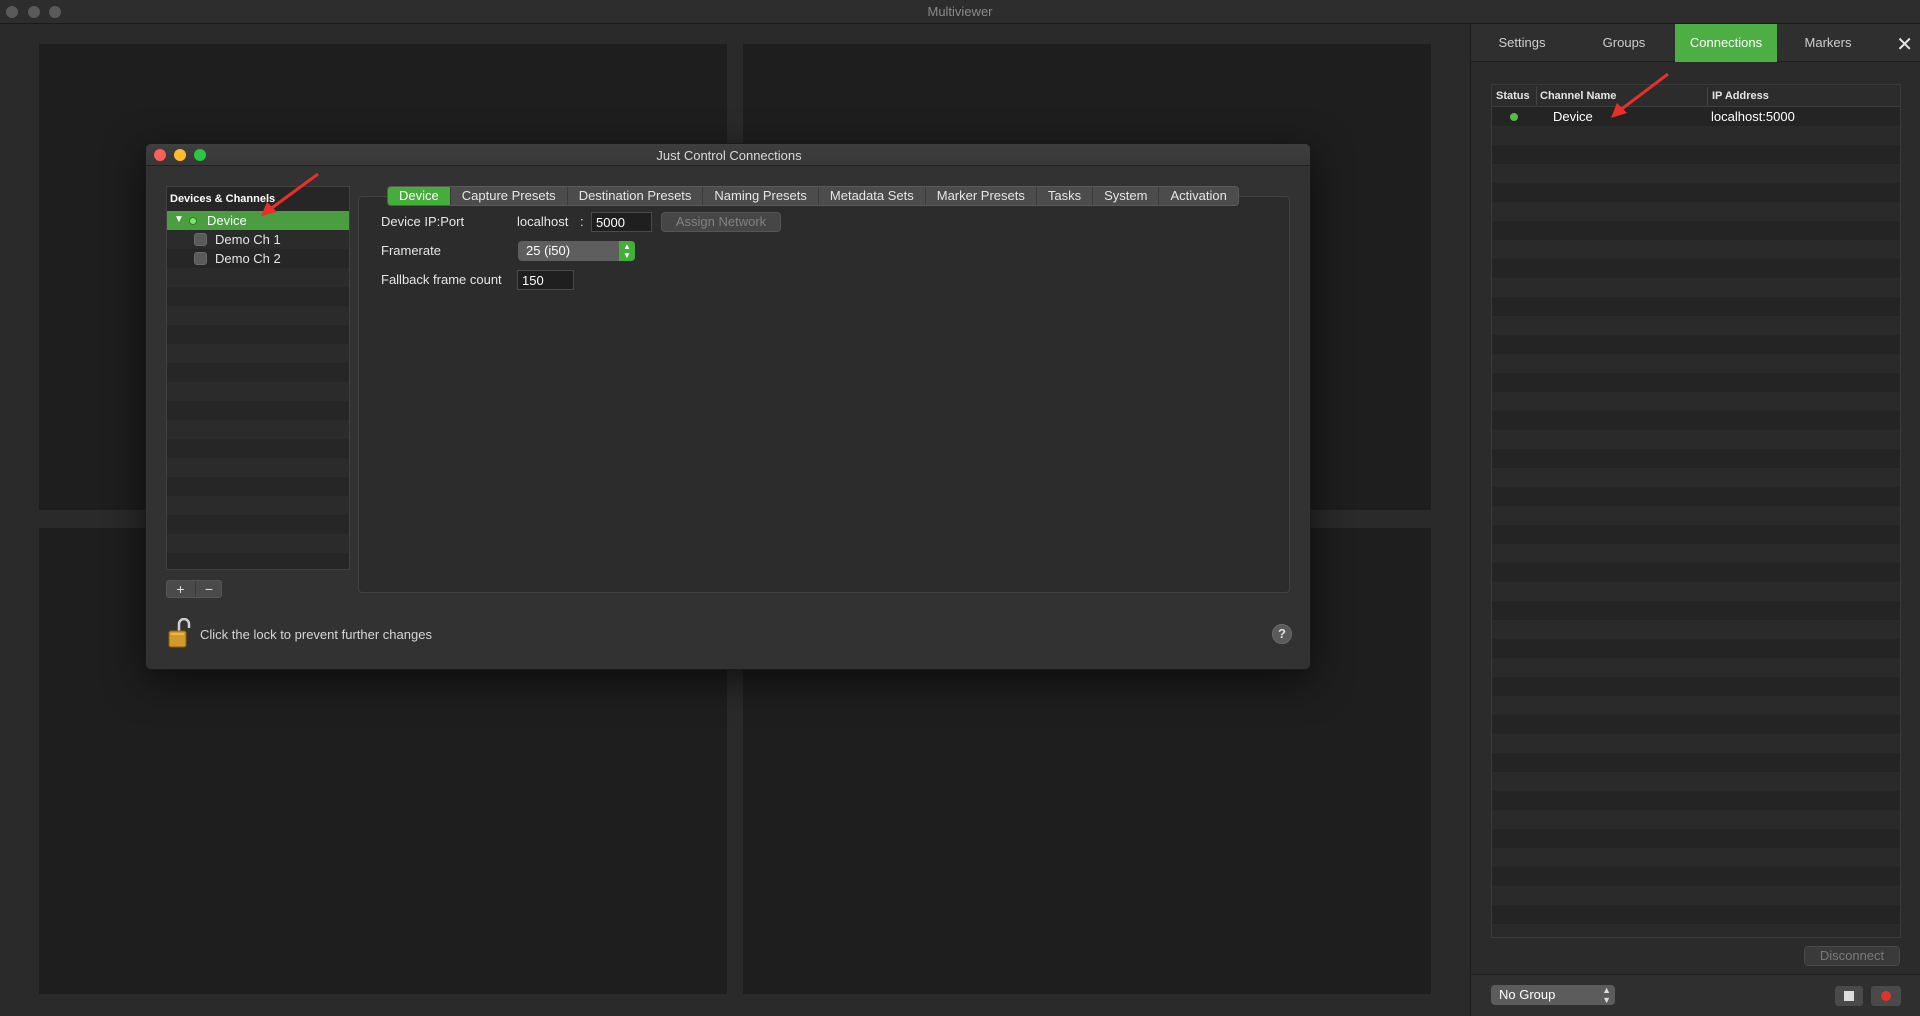 The height and width of the screenshot is (1016, 1920). Describe the element at coordinates (1828, 43) in the screenshot. I see `tab-markers: Markers` at that location.